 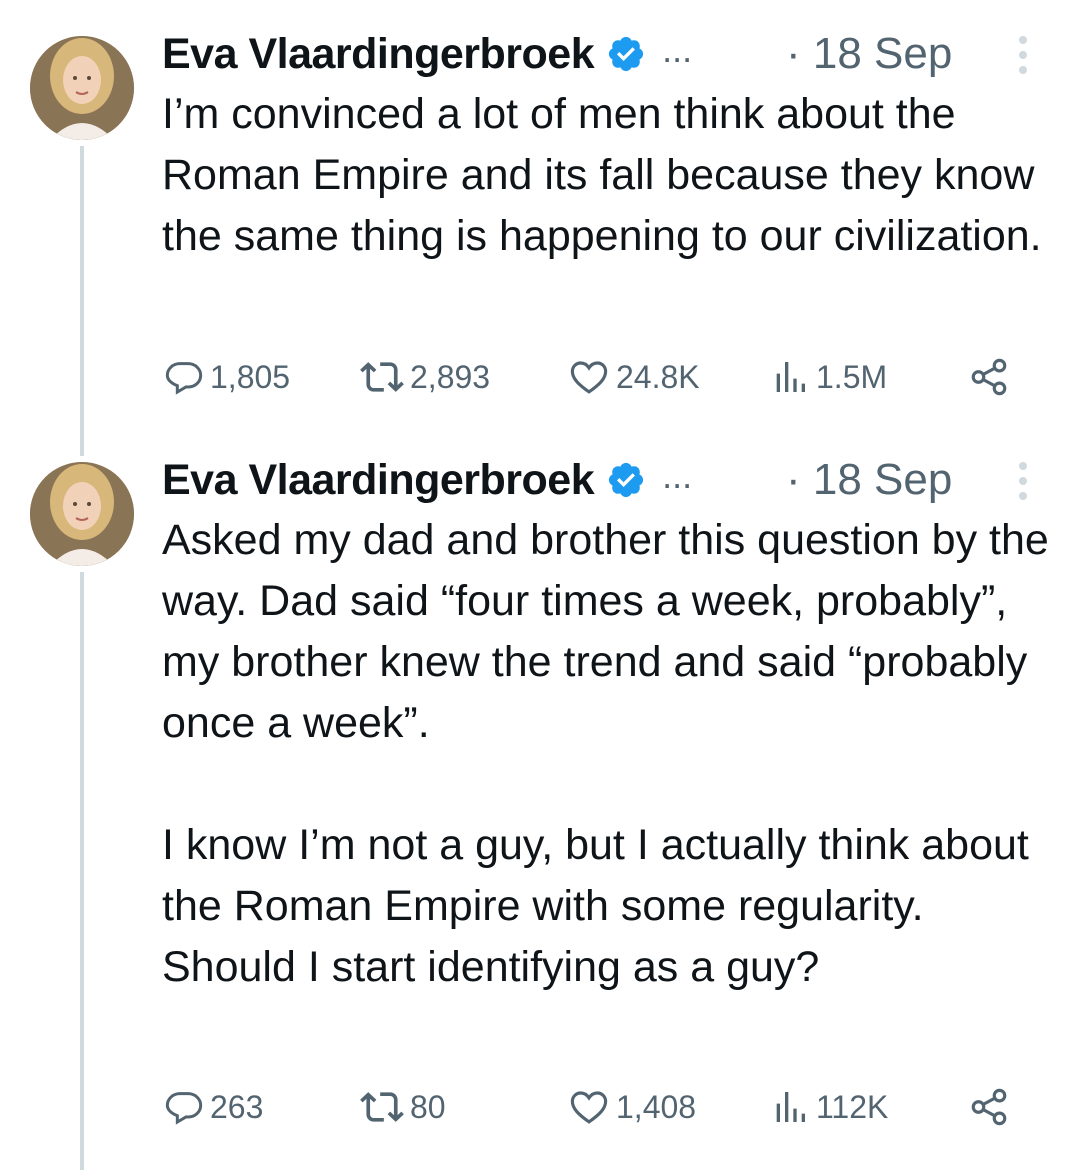 What do you see at coordinates (658, 376) in the screenshot?
I see `like-count: 24.8K` at bounding box center [658, 376].